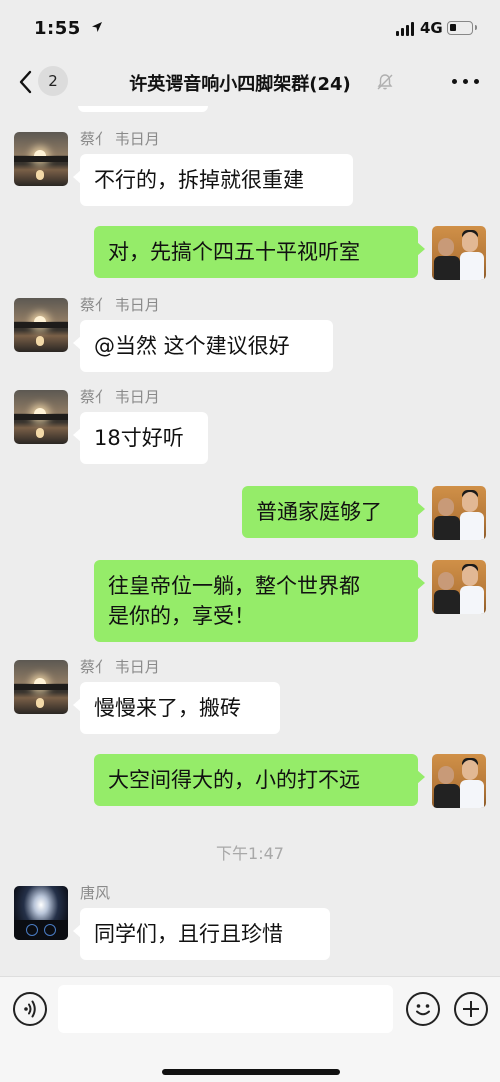 The image size is (500, 1082). Describe the element at coordinates (471, 1009) in the screenshot. I see `more-functions-button` at that location.